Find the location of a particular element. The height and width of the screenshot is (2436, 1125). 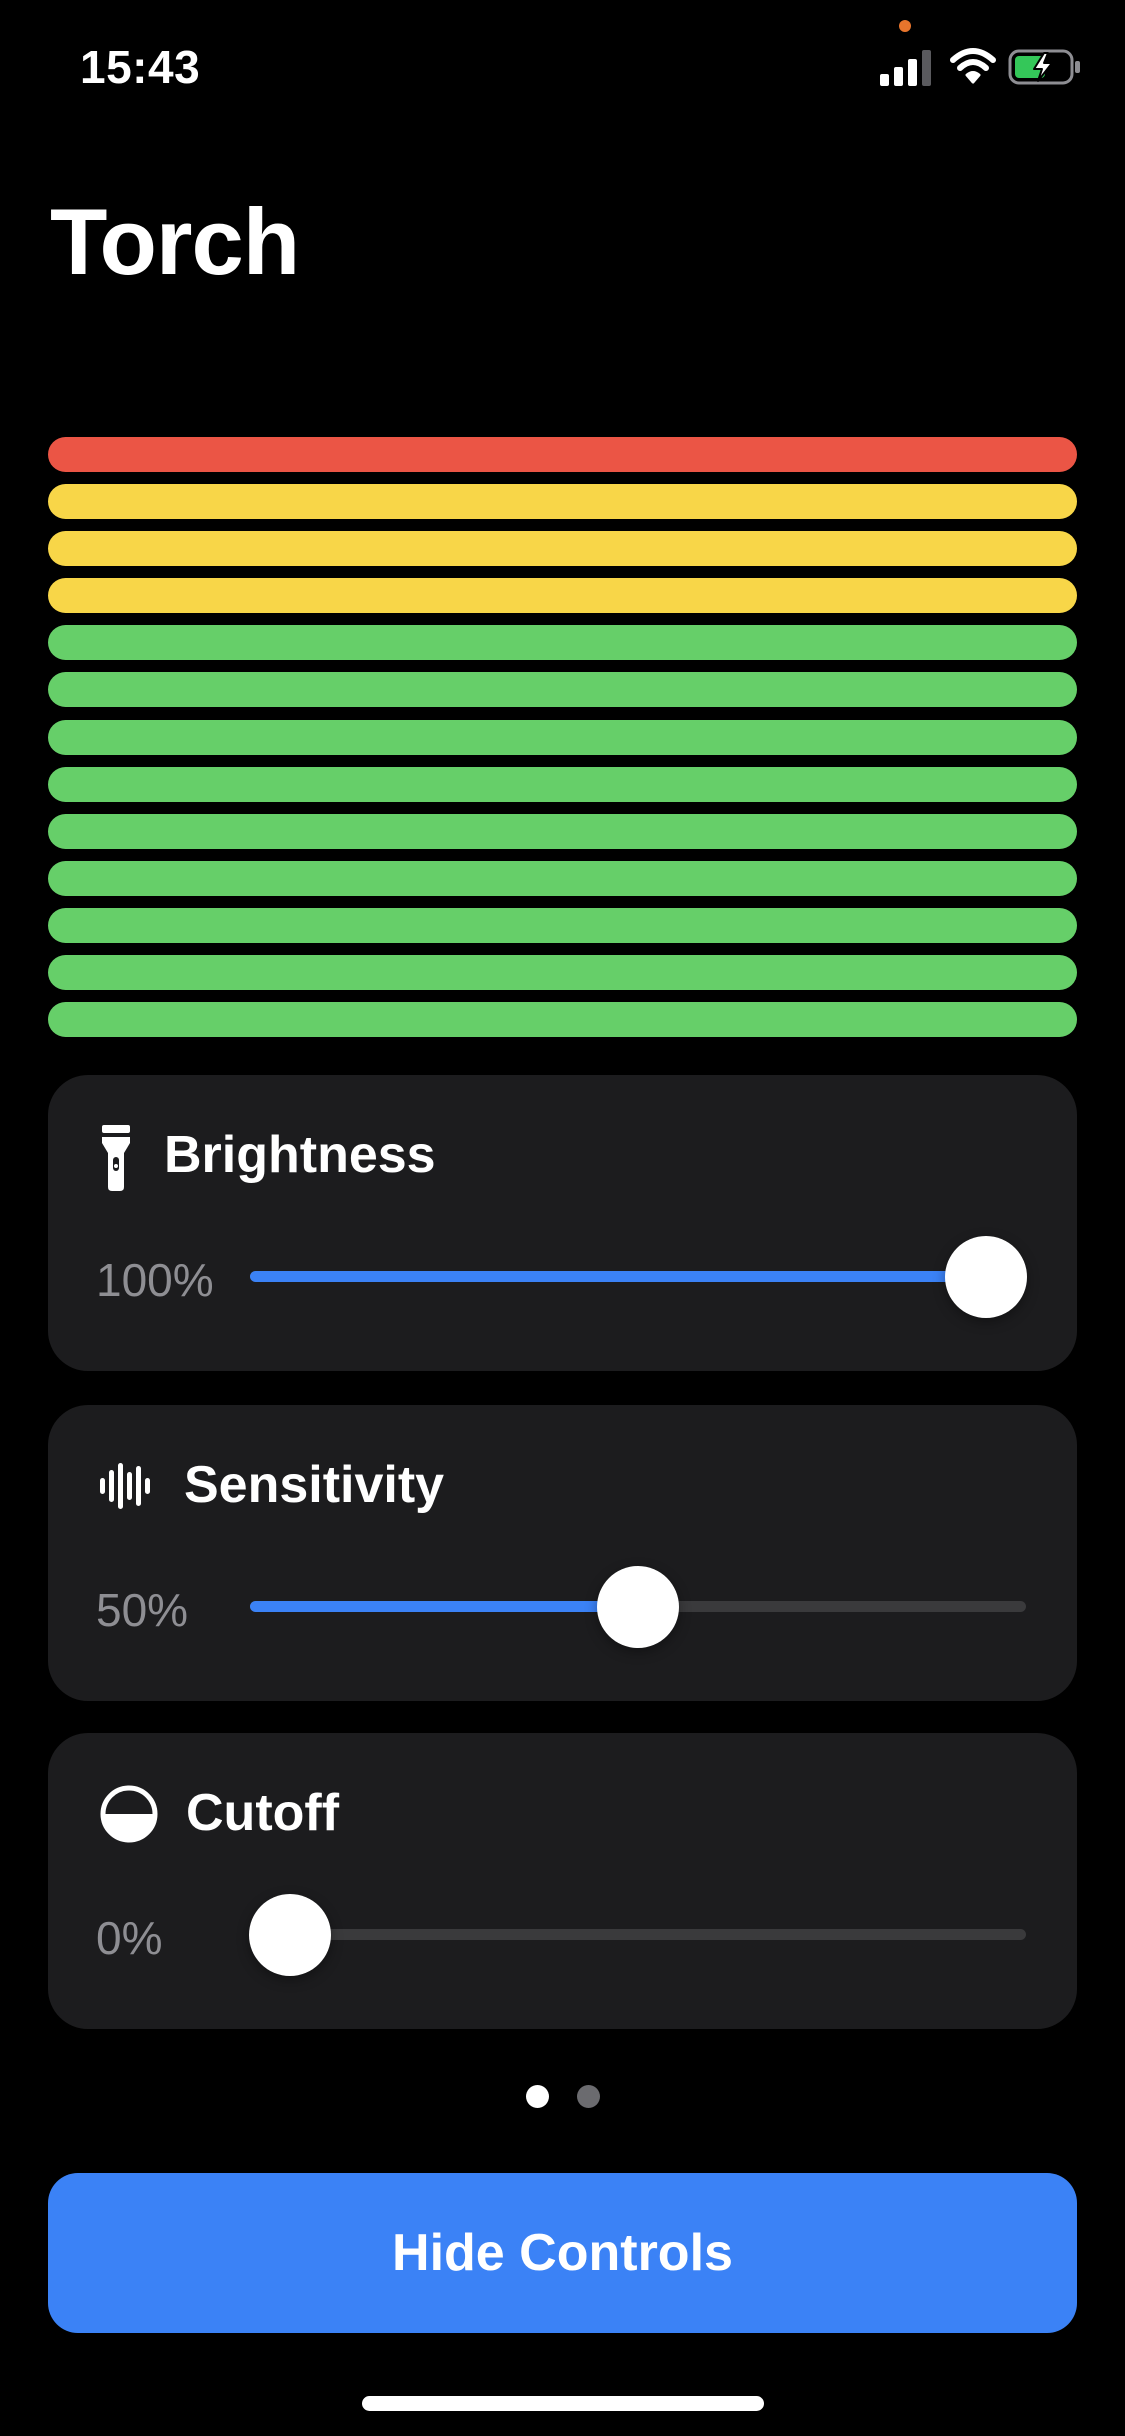

wifi-icon is located at coordinates (973, 66).